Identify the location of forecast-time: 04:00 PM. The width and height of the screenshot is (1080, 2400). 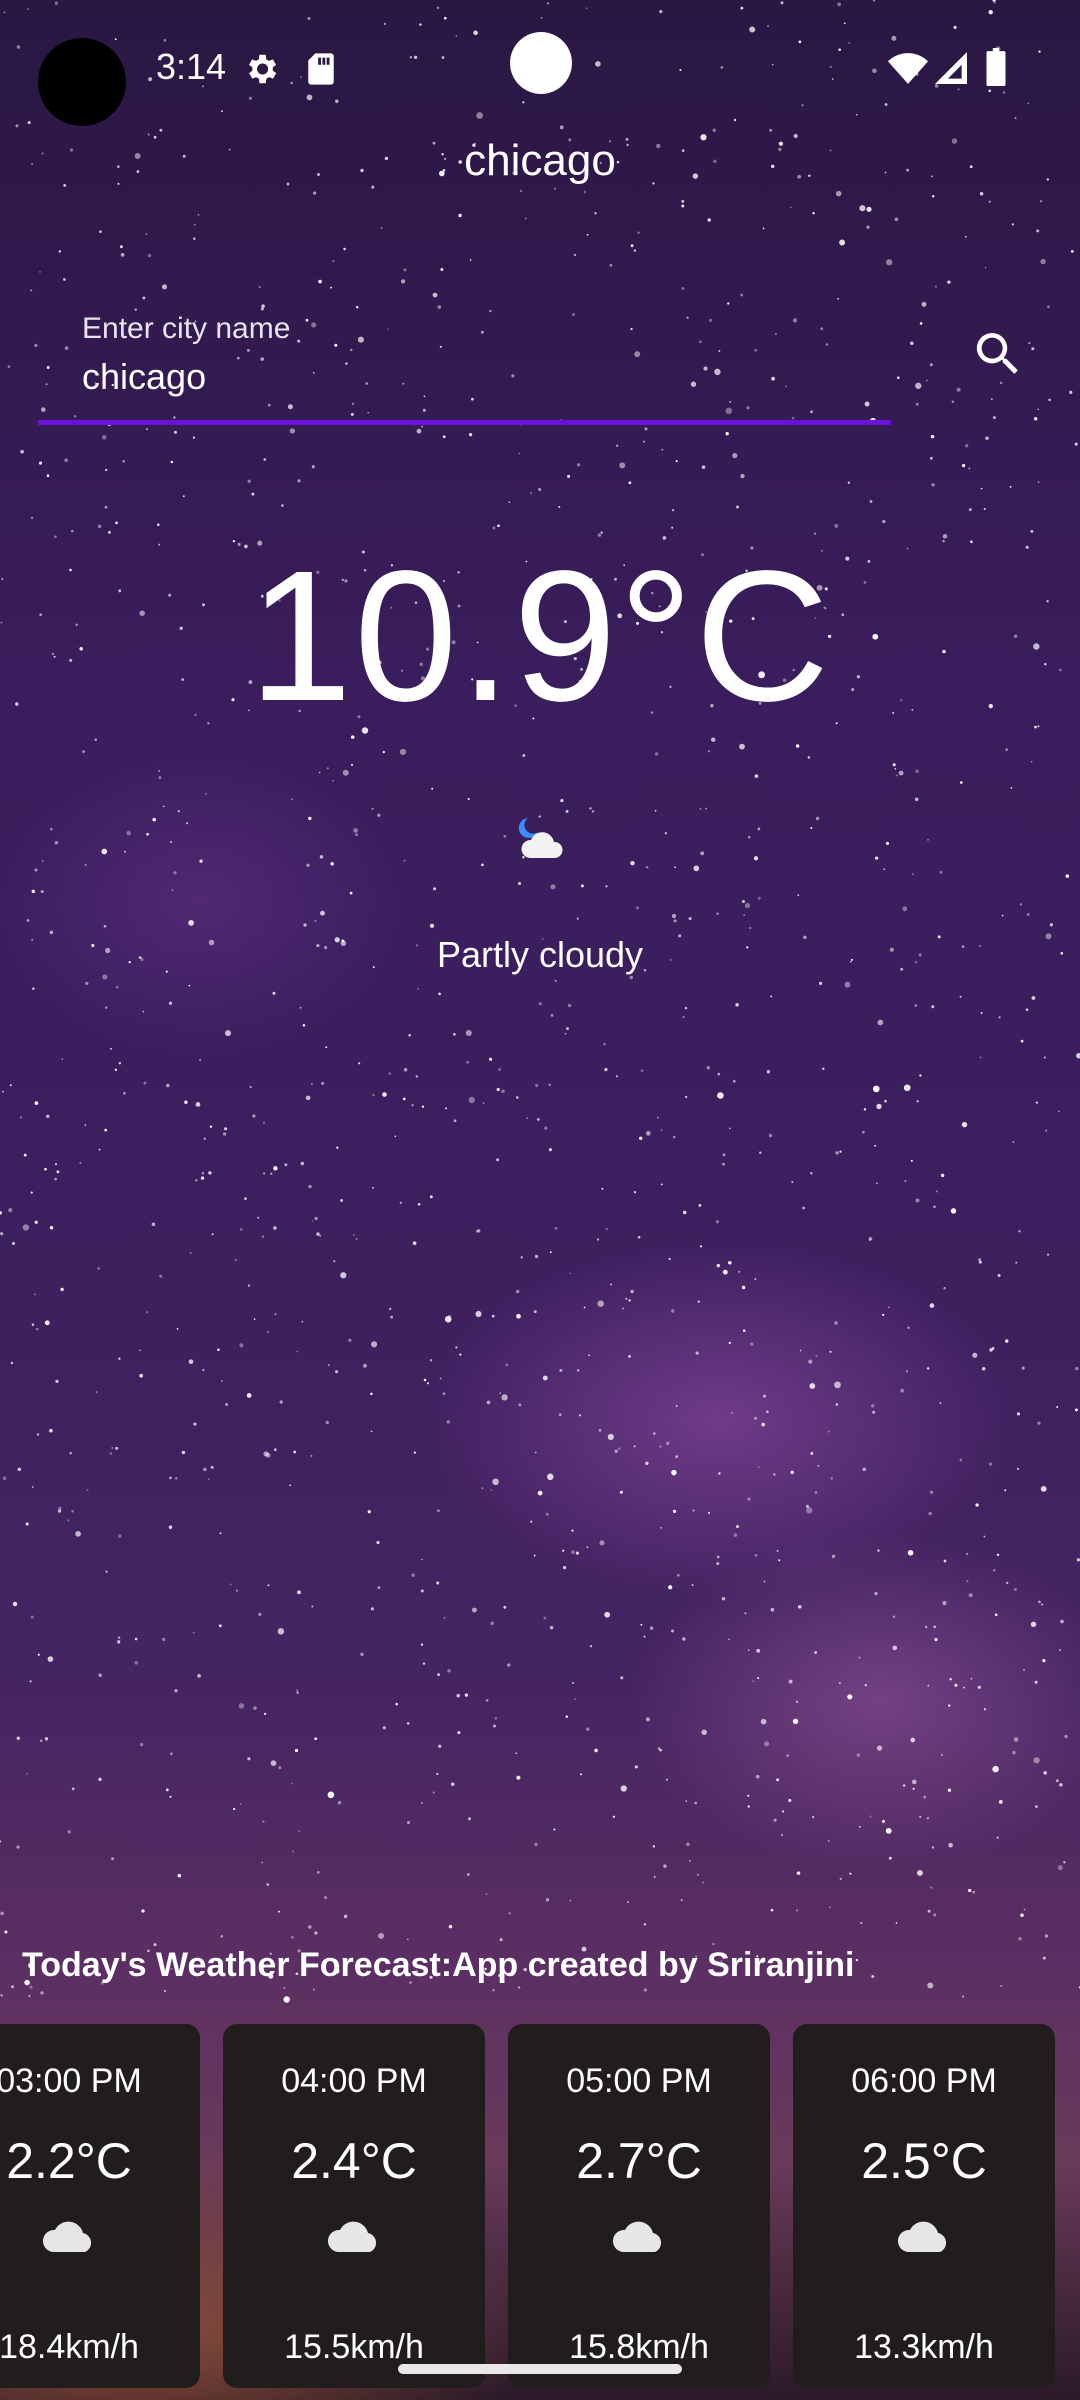
(354, 2081).